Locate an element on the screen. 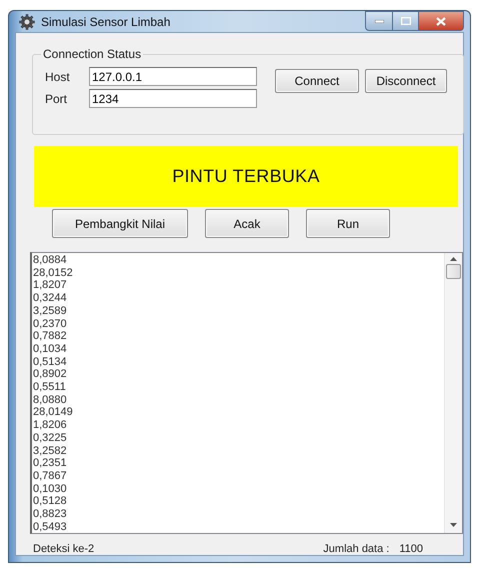 The width and height of the screenshot is (479, 569). list-item: 0,1034 is located at coordinates (238, 349).